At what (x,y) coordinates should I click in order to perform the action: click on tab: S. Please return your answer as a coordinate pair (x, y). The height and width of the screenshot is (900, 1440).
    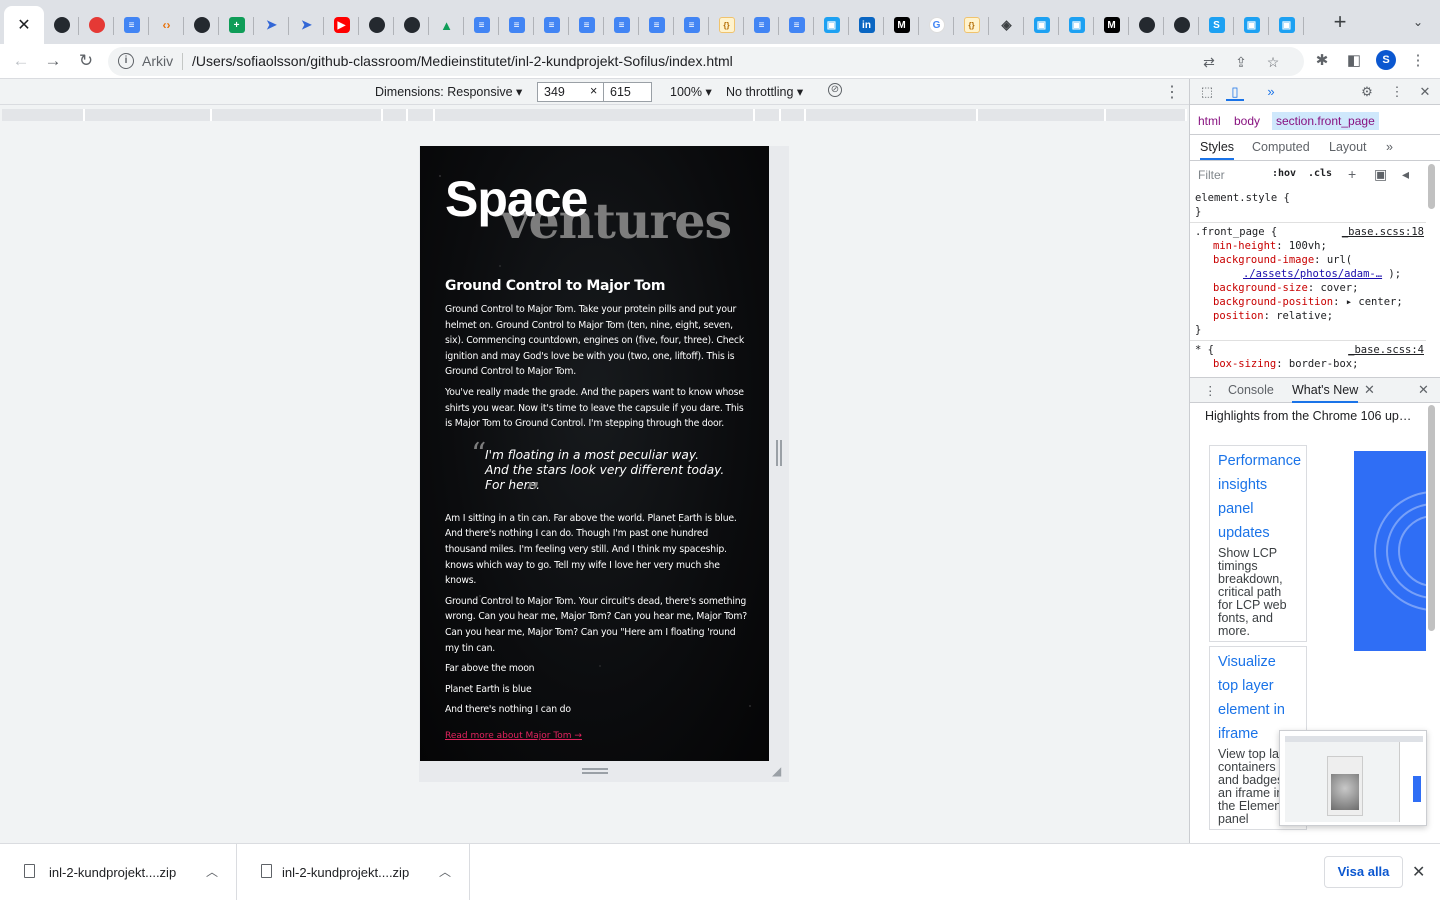
    Looking at the image, I should click on (1216, 25).